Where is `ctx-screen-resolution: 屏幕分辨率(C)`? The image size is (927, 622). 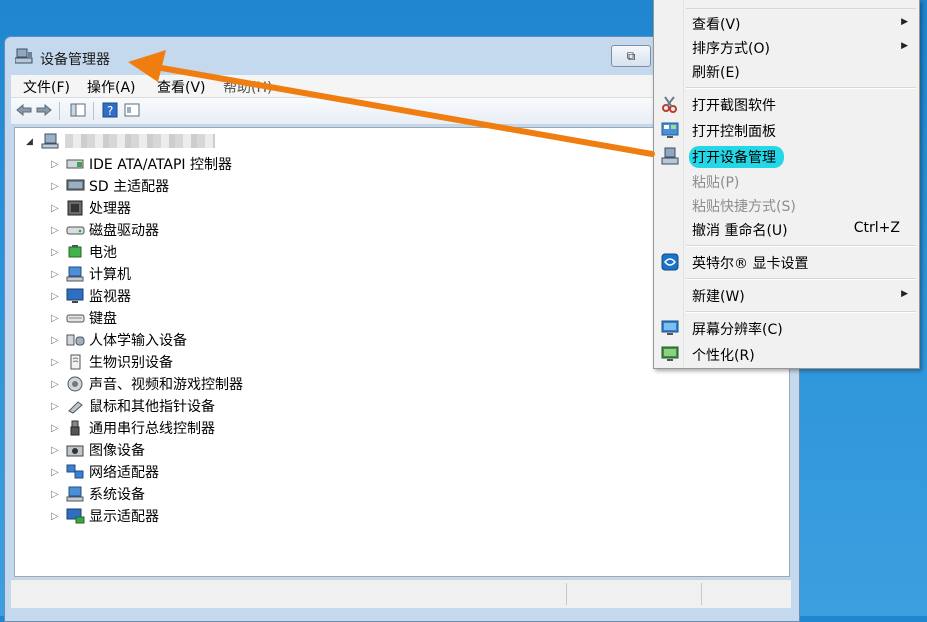 ctx-screen-resolution: 屏幕分辨率(C) is located at coordinates (786, 328).